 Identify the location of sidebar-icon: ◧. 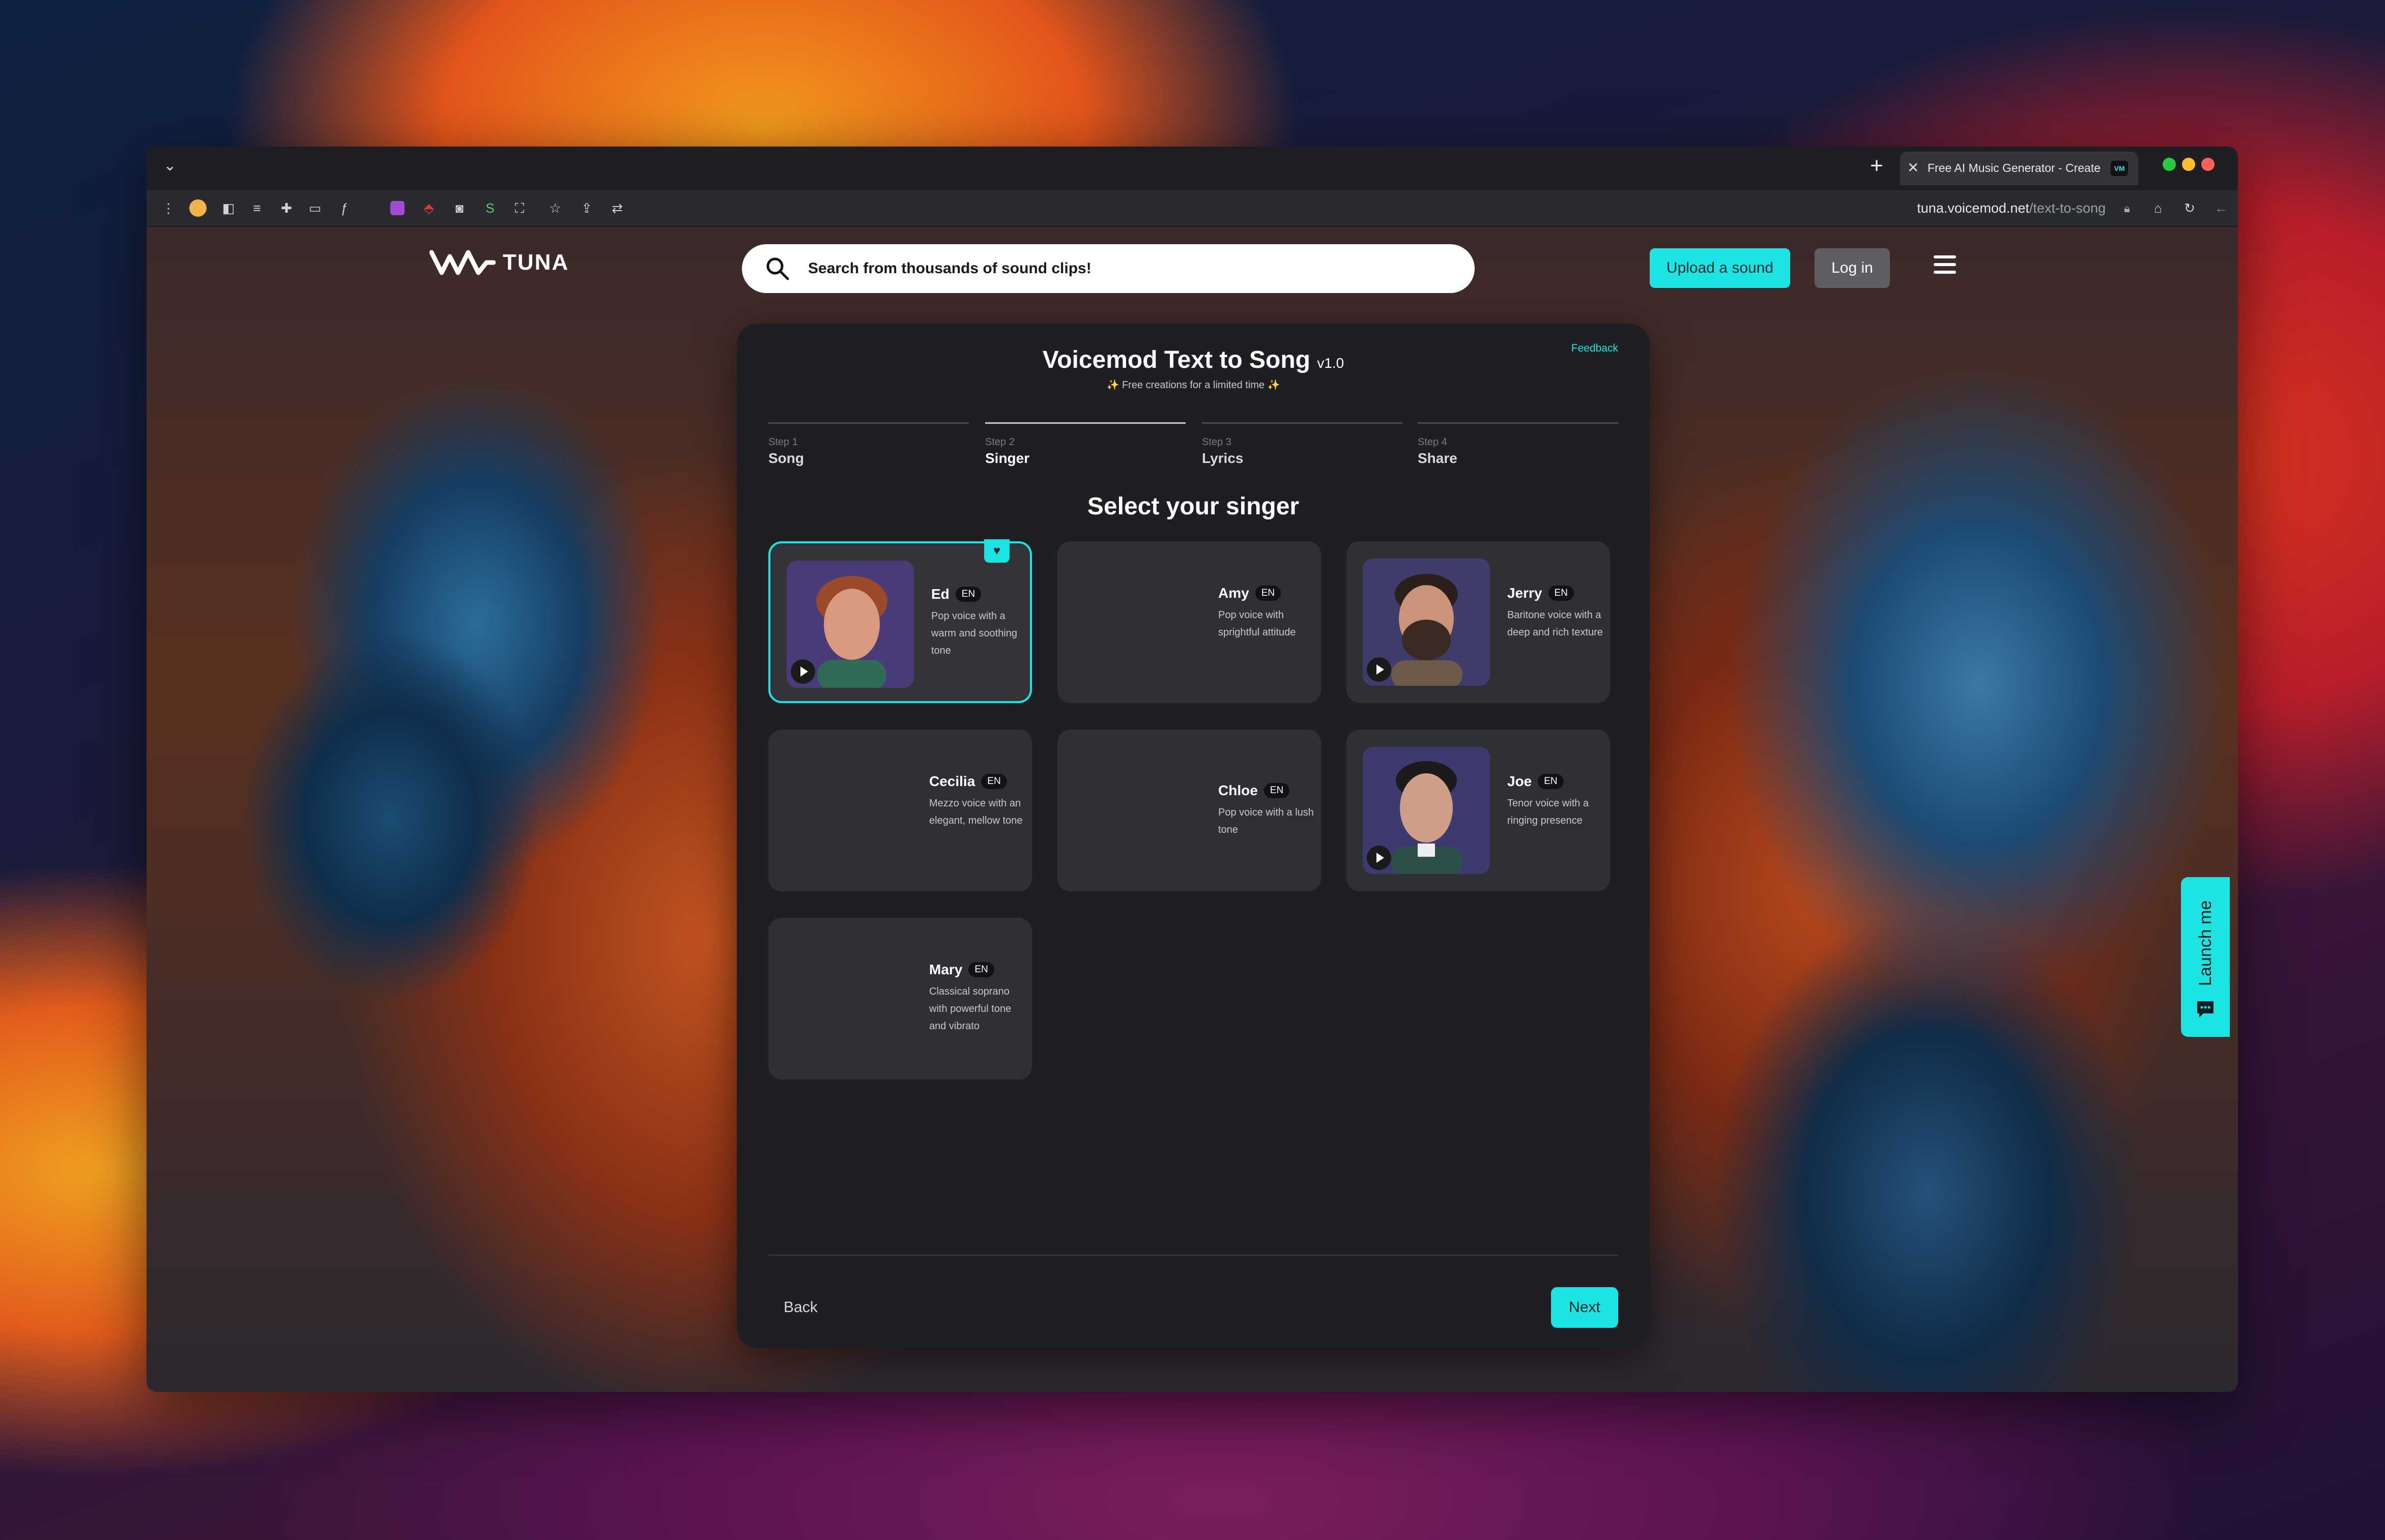
(228, 208).